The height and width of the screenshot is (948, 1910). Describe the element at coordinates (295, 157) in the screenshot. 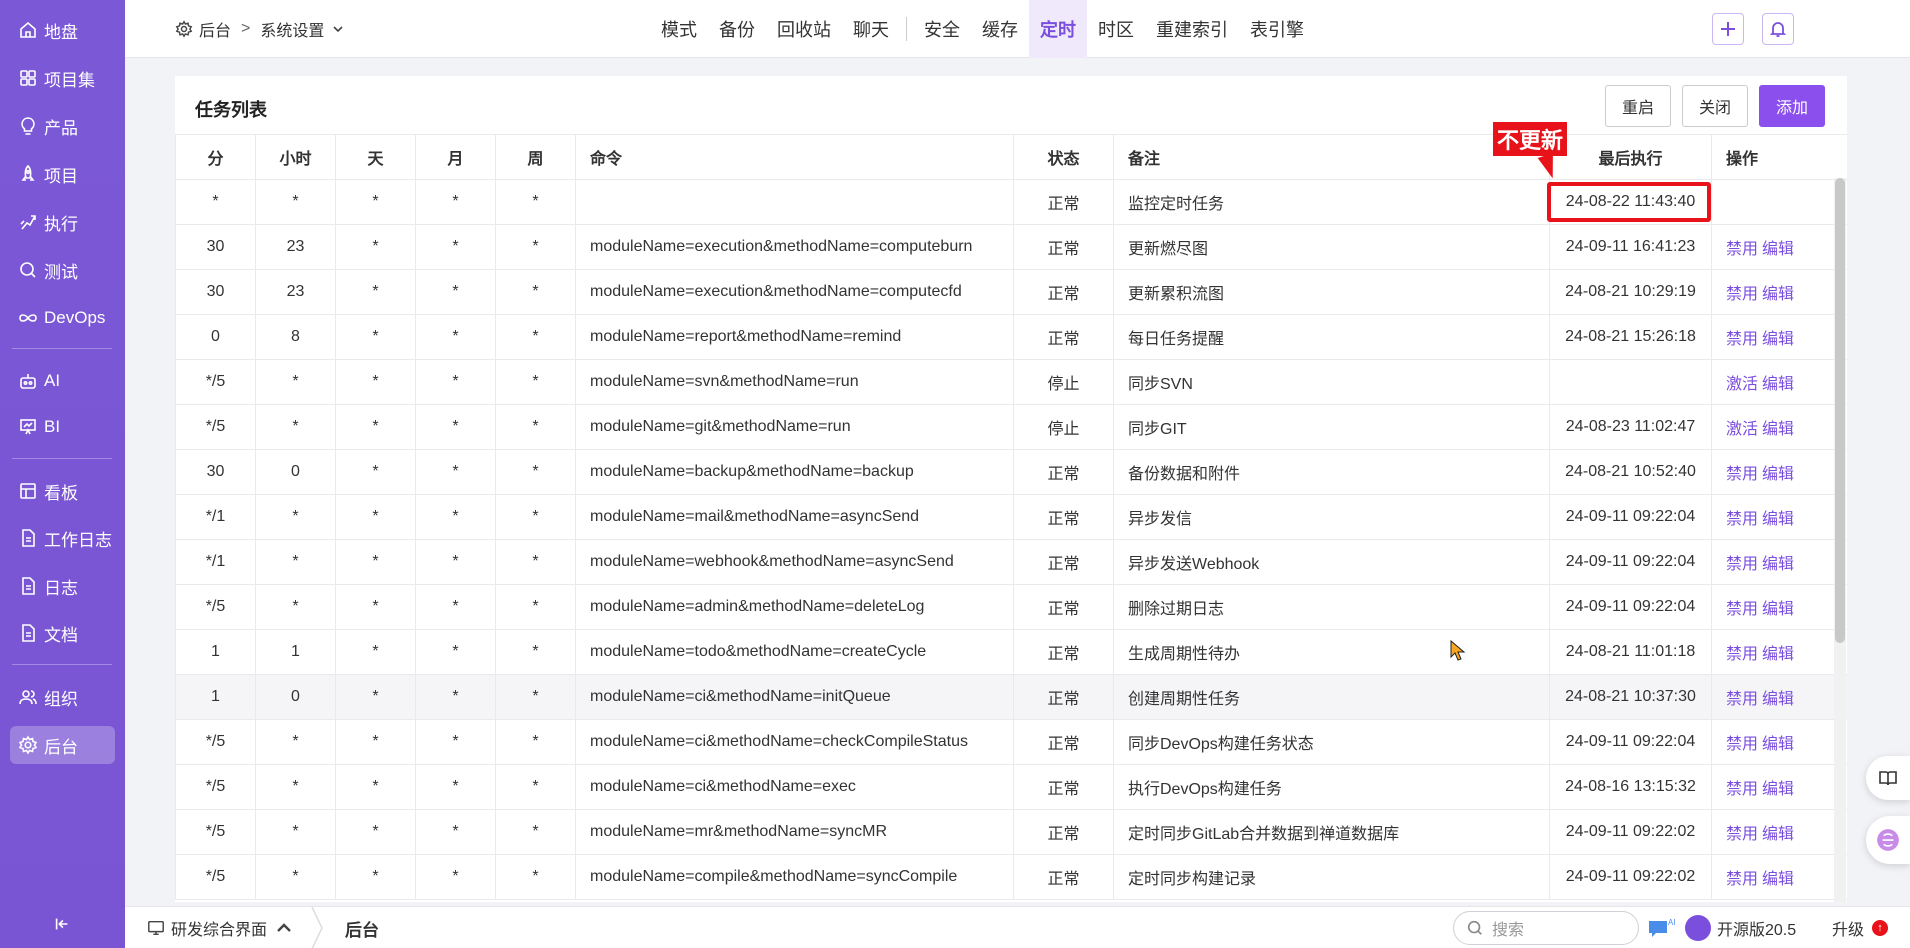

I see `column-header-hour: 小时` at that location.